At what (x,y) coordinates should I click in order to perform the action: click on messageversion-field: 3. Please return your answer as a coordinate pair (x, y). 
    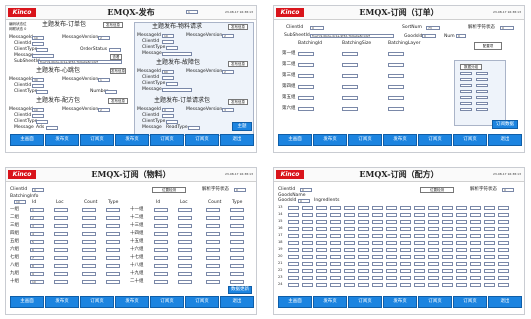
    Looking at the image, I should click on (228, 110).